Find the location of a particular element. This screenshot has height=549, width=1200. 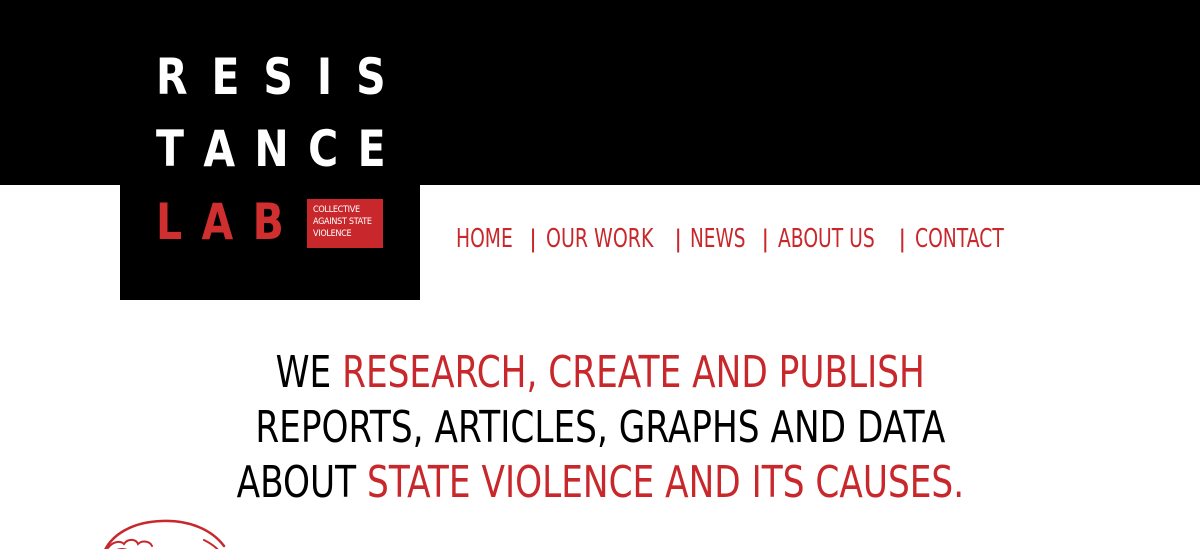

logo-tagline-line: COLLECTIVE is located at coordinates (336, 210).